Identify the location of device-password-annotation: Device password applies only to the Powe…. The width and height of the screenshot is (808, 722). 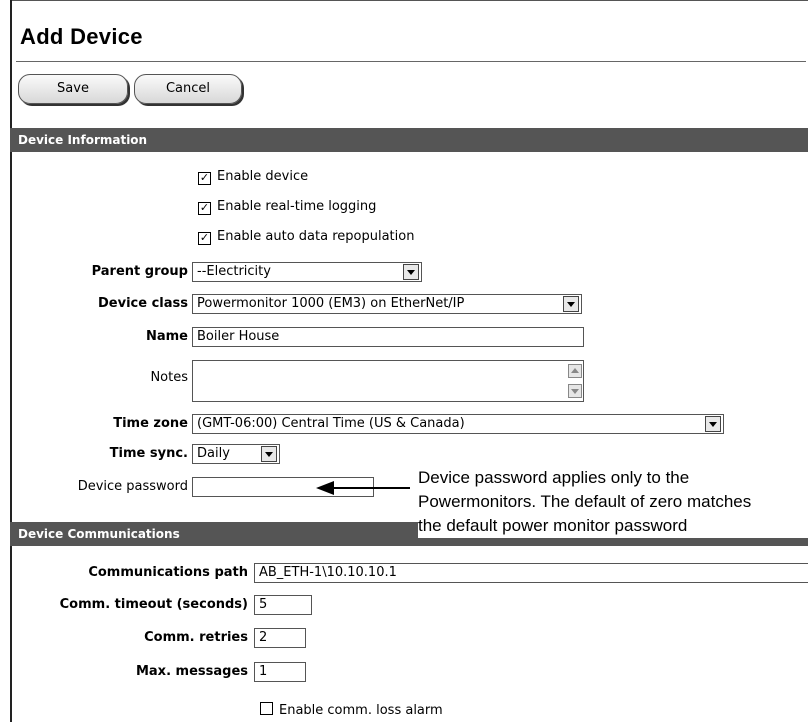
(613, 502).